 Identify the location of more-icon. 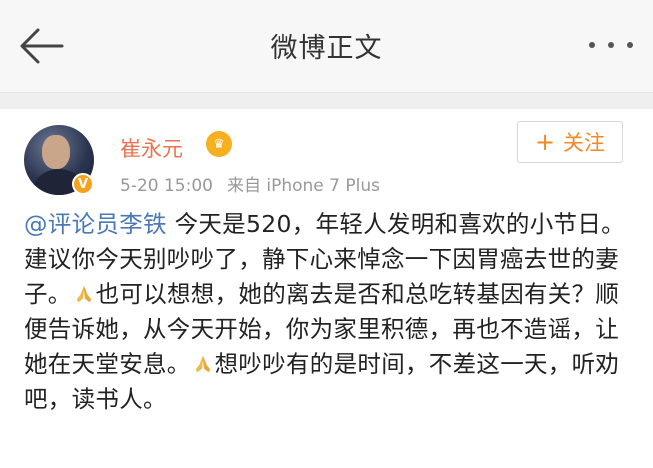
(592, 45).